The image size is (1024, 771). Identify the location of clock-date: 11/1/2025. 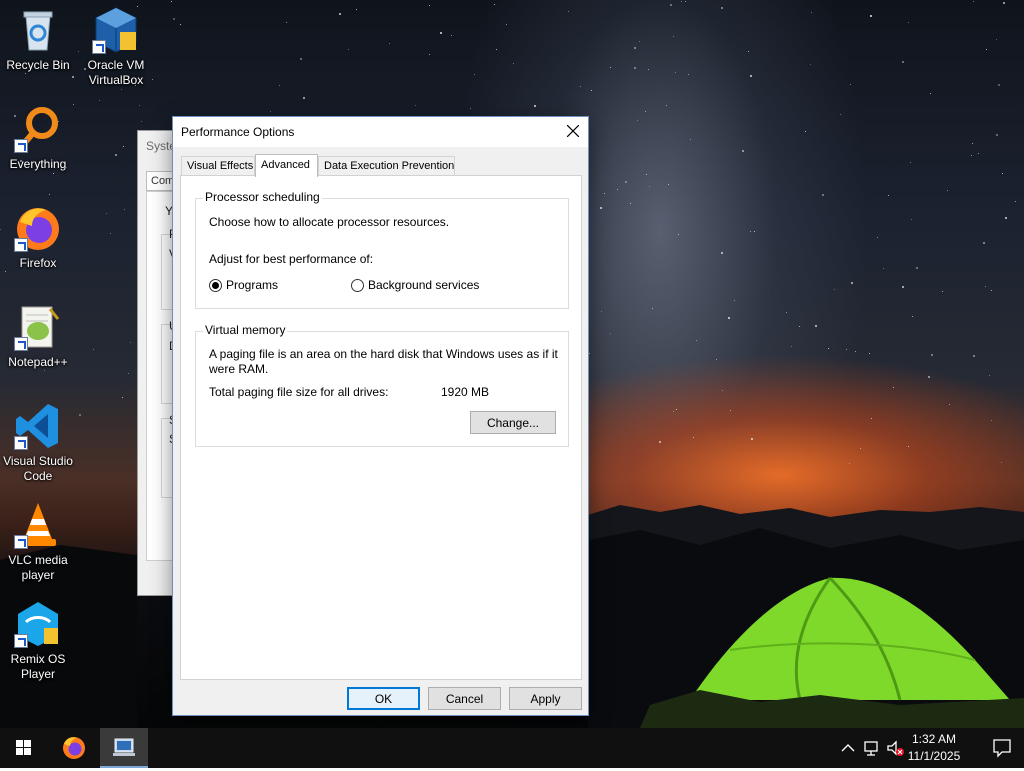
(934, 756).